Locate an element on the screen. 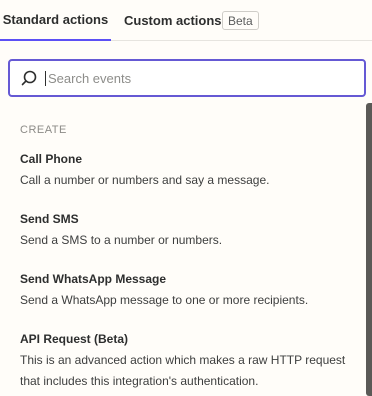 The image size is (372, 396). beta-badge: Beta is located at coordinates (240, 20).